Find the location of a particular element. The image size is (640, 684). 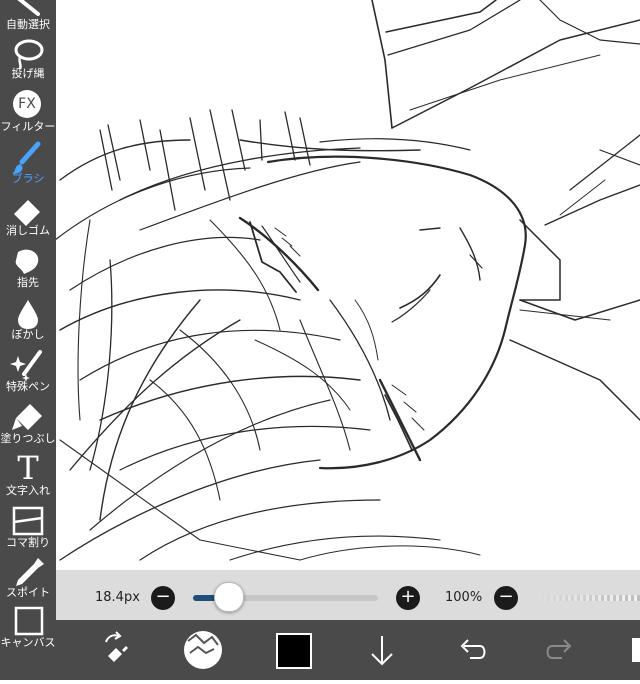

brush-size-badge: 18.4 is located at coordinates (203, 656).